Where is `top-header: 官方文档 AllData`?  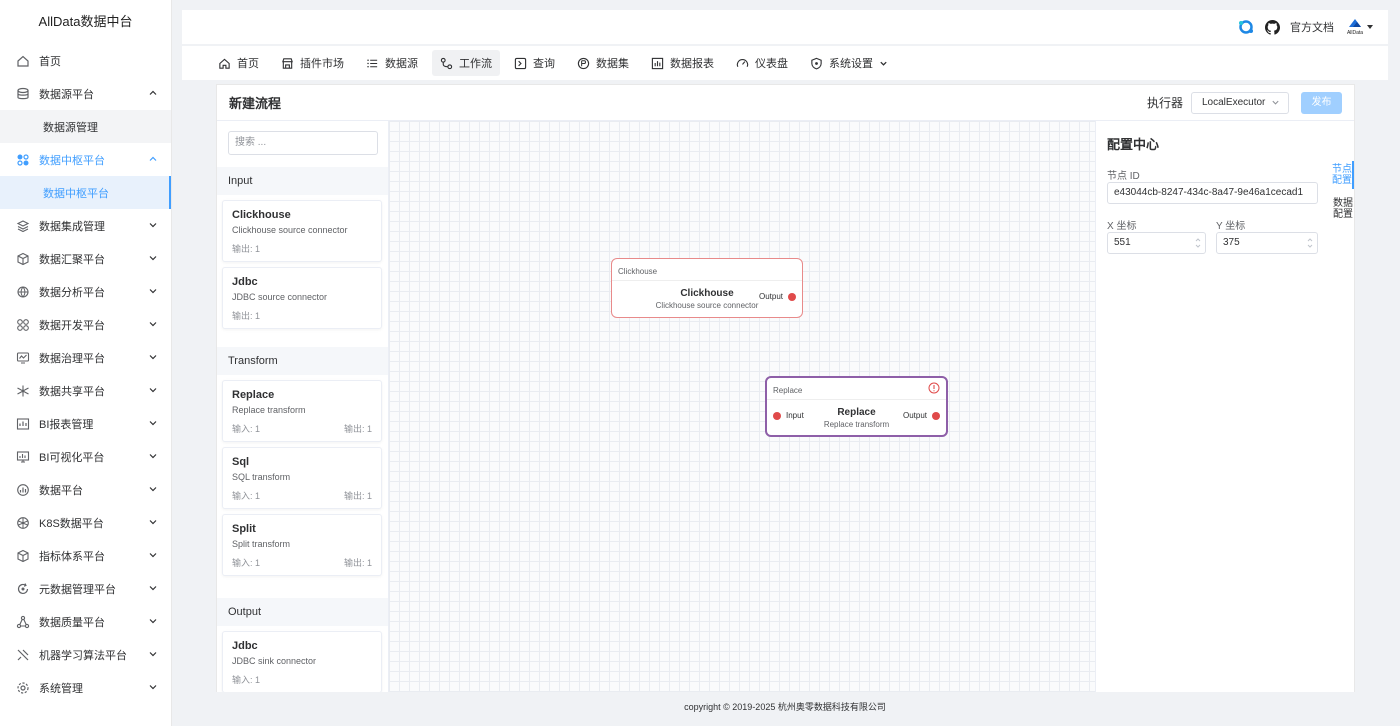 top-header: 官方文档 AllData is located at coordinates (785, 27).